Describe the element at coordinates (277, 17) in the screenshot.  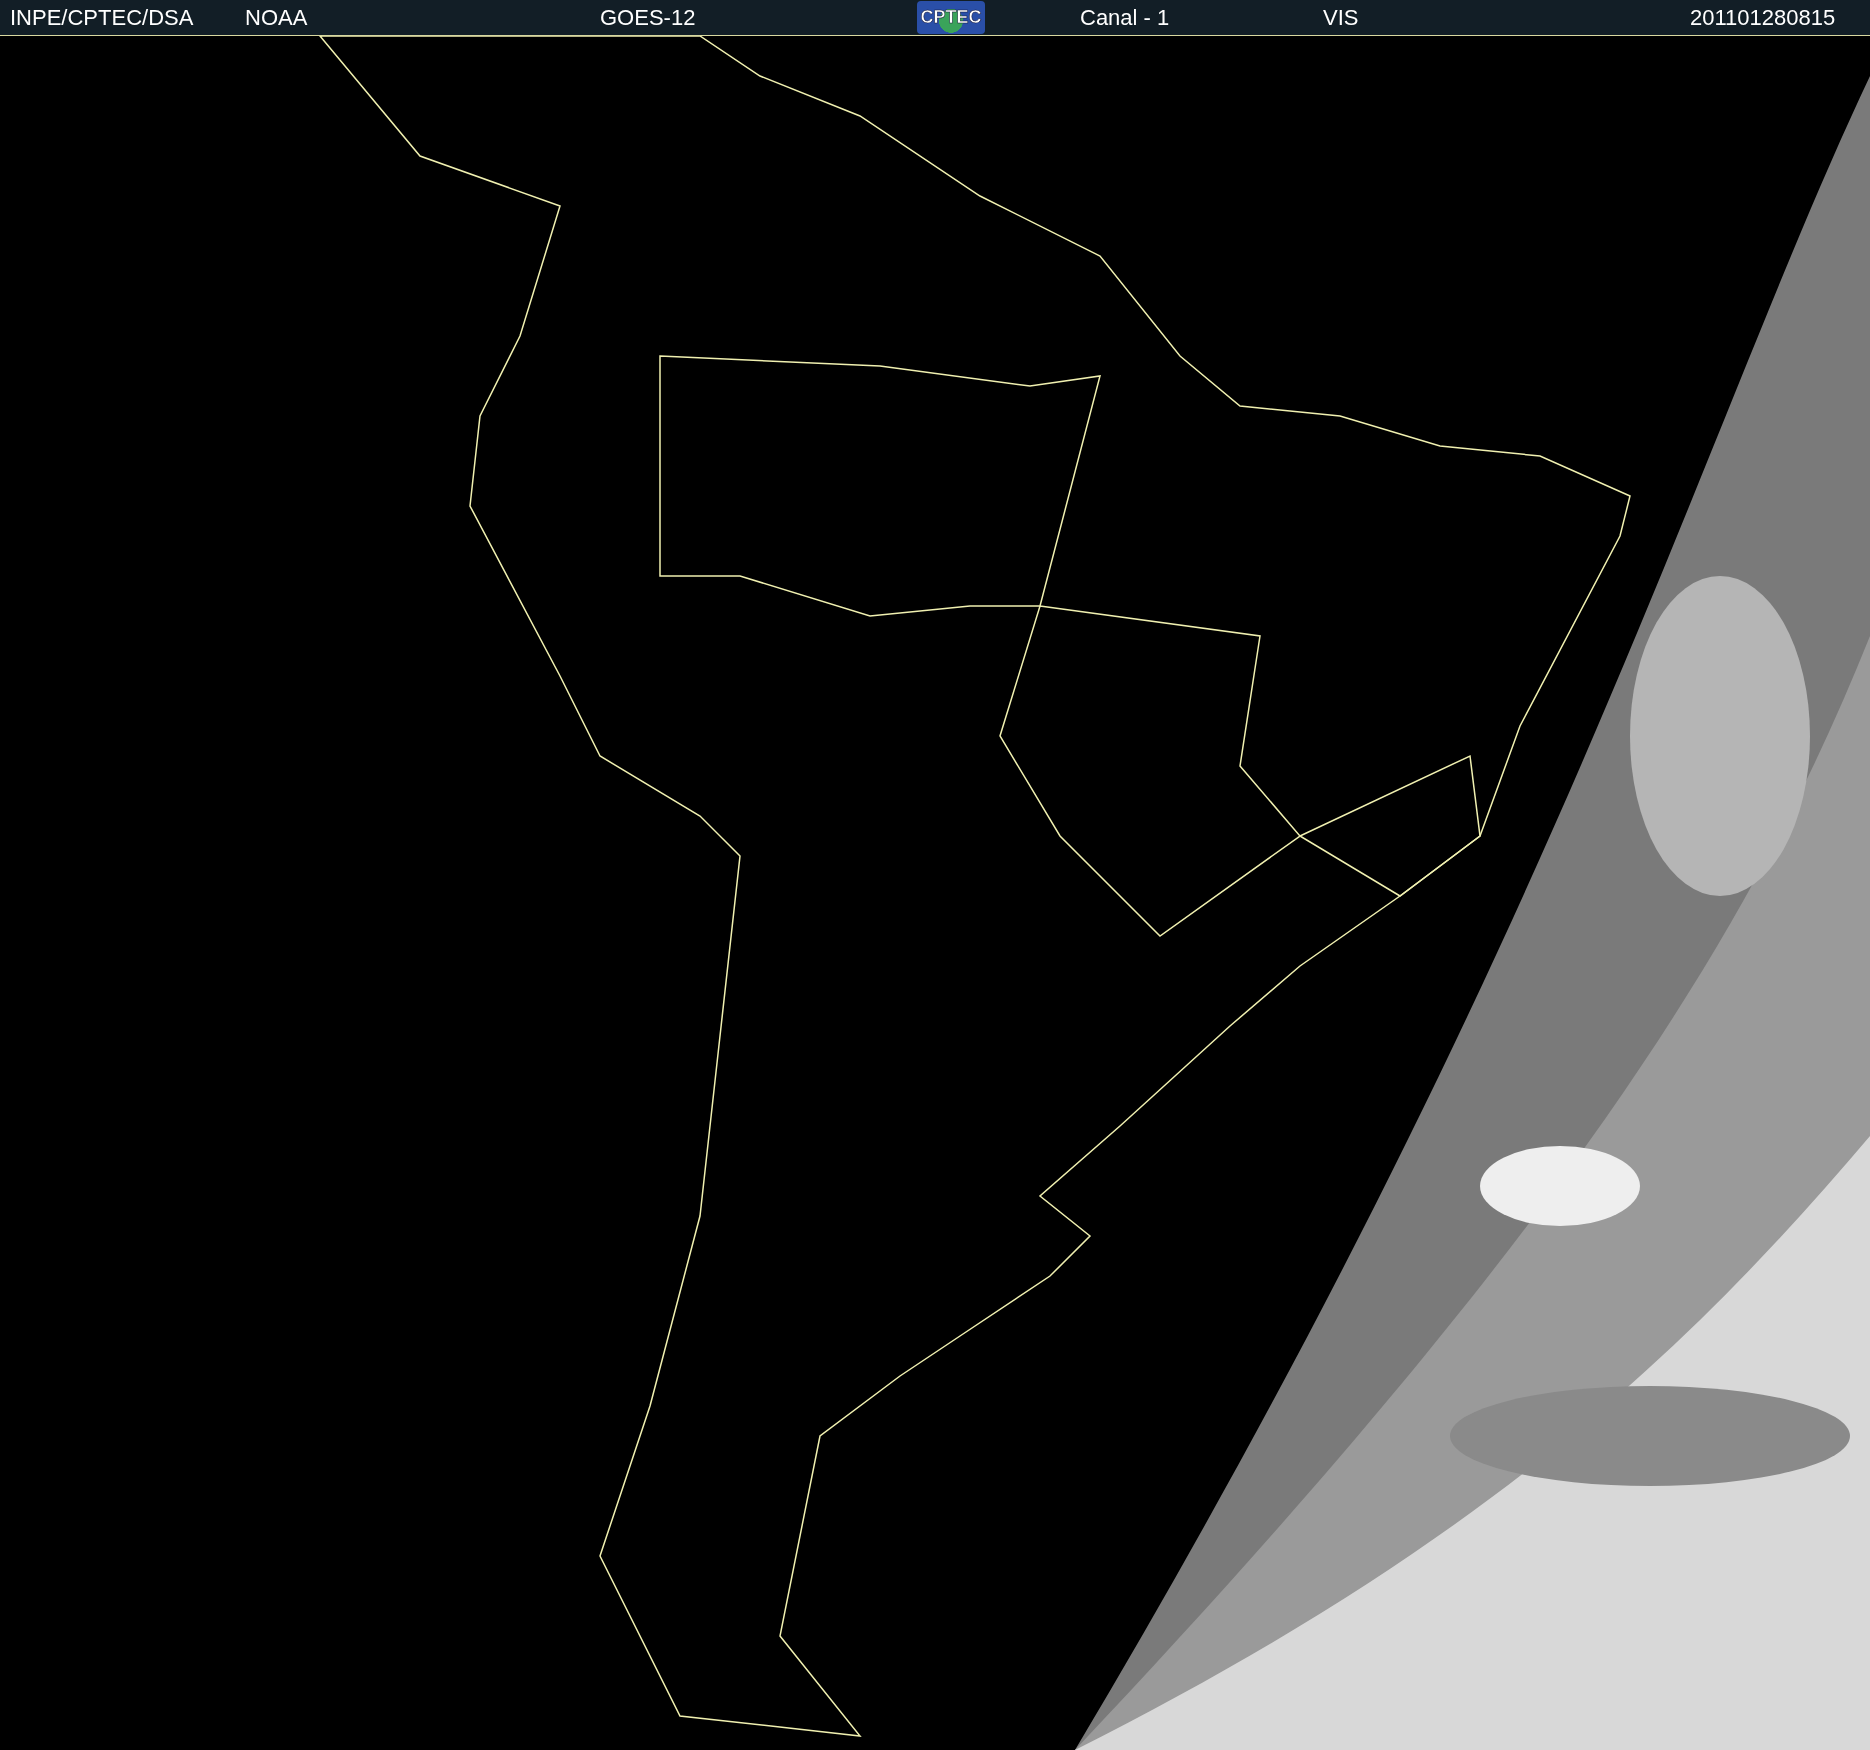
I see `header-label: NOAA` at that location.